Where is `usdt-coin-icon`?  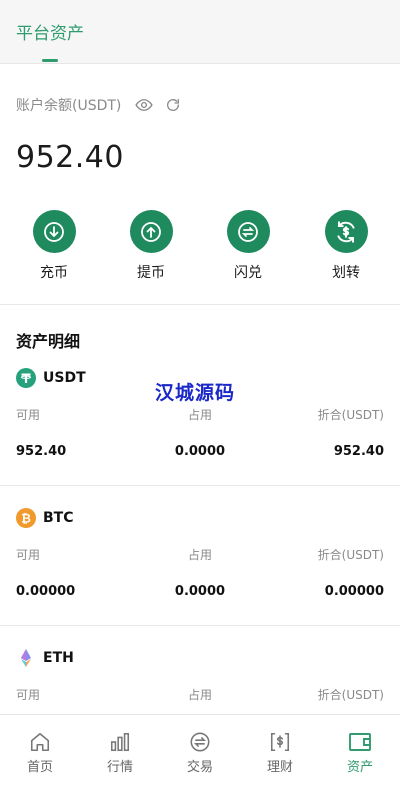 usdt-coin-icon is located at coordinates (26, 378).